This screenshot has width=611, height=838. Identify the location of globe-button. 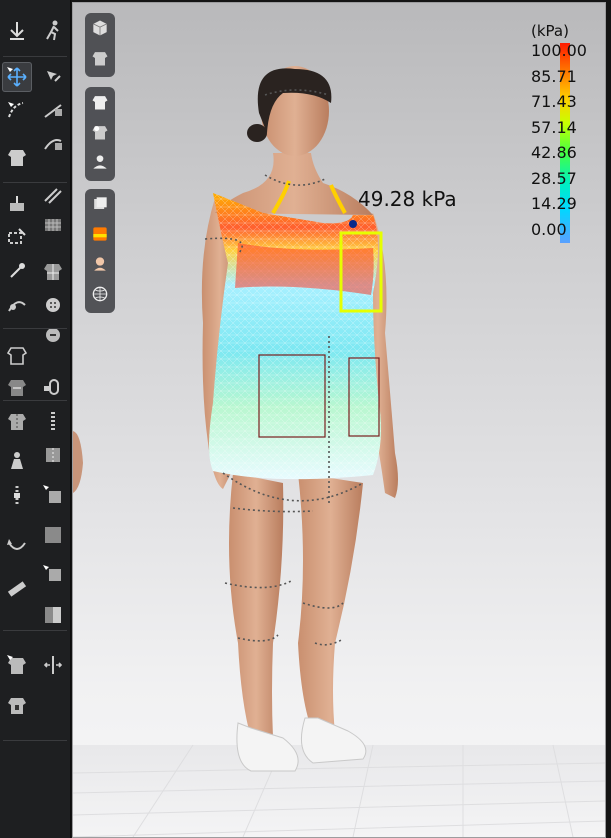
(100, 294).